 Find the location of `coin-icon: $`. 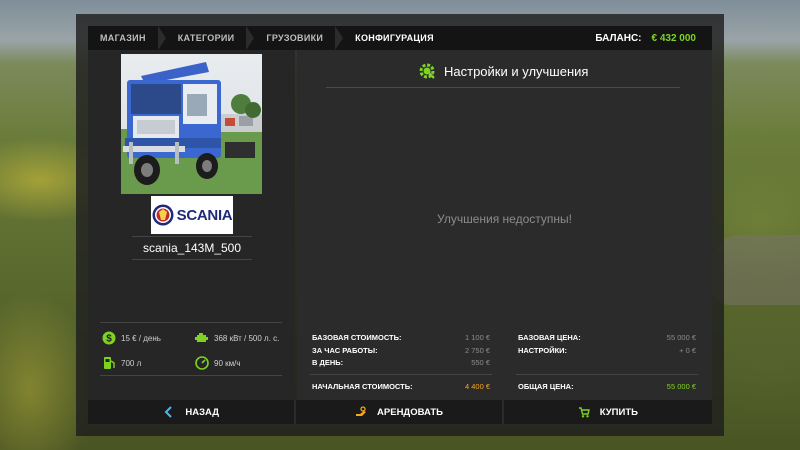

coin-icon: $ is located at coordinates (109, 338).